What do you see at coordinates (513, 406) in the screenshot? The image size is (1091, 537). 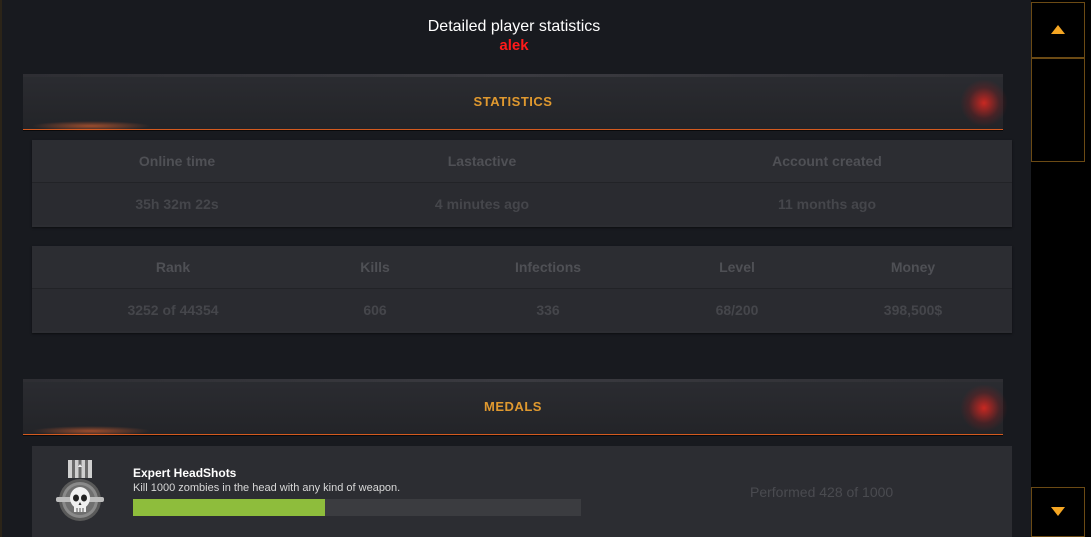 I see `medals-heading: MEDALS` at bounding box center [513, 406].